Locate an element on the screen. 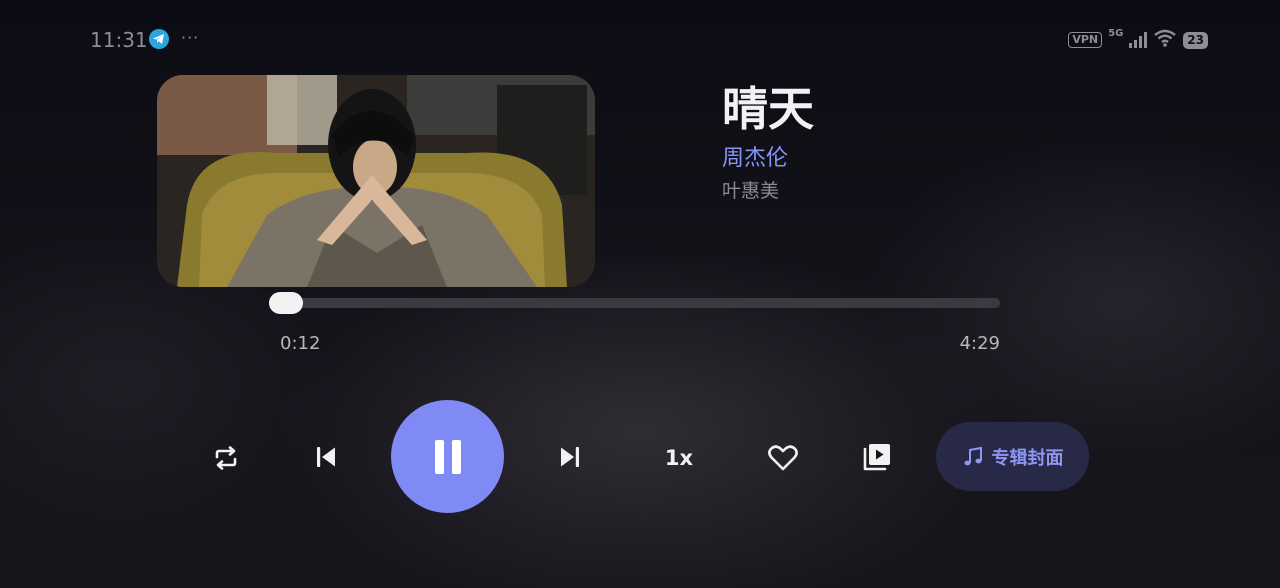 The image size is (1280, 588). status-bar: 11:31 ··· VPN 5G 23 is located at coordinates (649, 40).